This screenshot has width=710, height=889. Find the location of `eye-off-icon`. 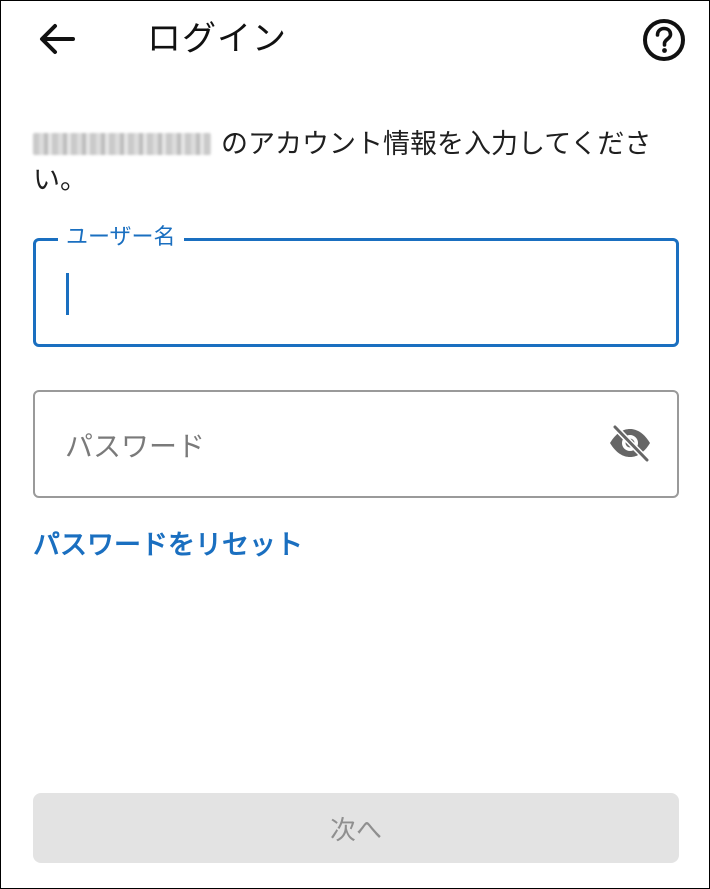

eye-off-icon is located at coordinates (630, 445).